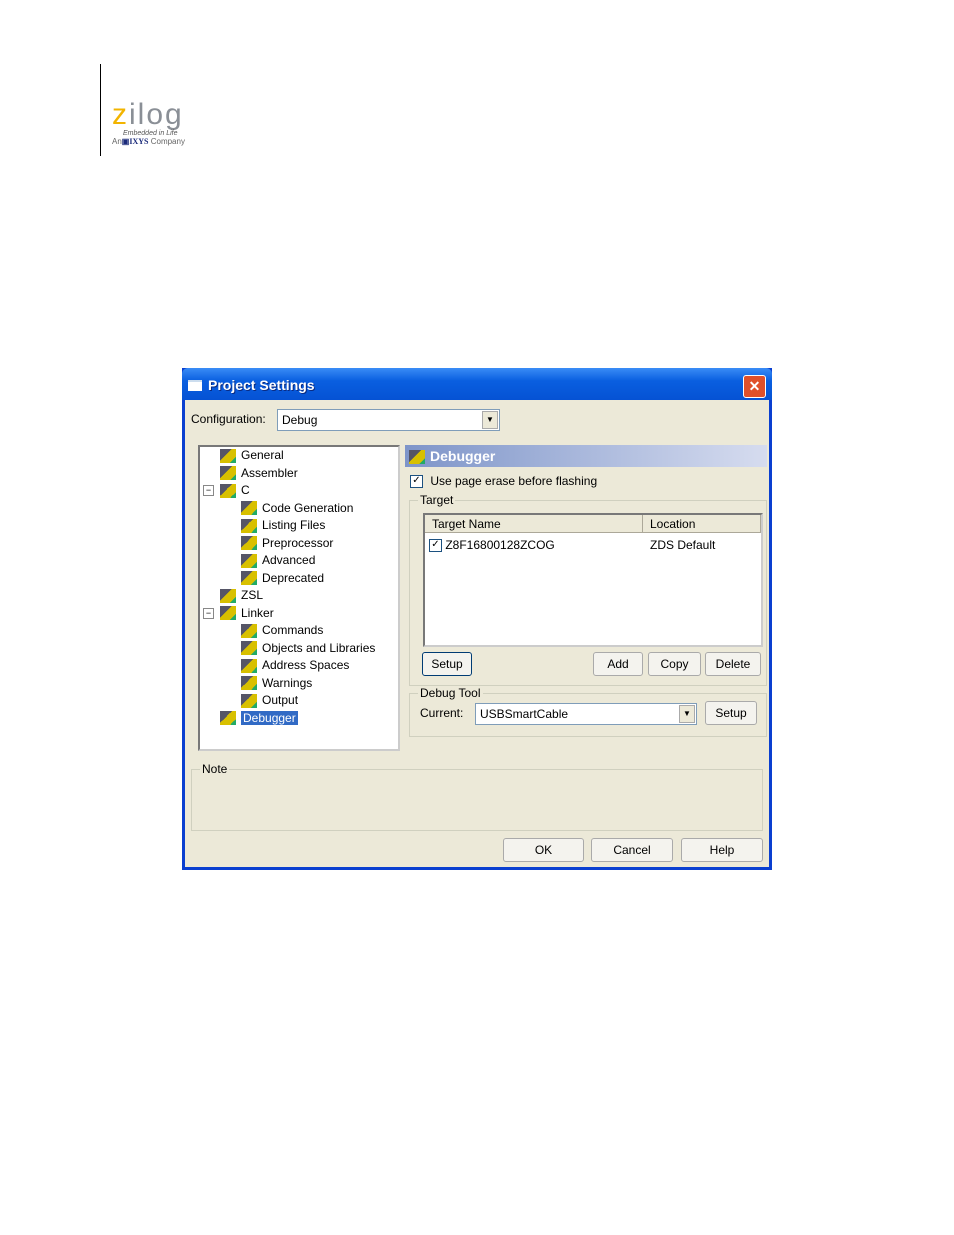 Image resolution: width=954 pixels, height=1235 pixels. Describe the element at coordinates (259, 718) in the screenshot. I see `tree-item: Debugger` at that location.